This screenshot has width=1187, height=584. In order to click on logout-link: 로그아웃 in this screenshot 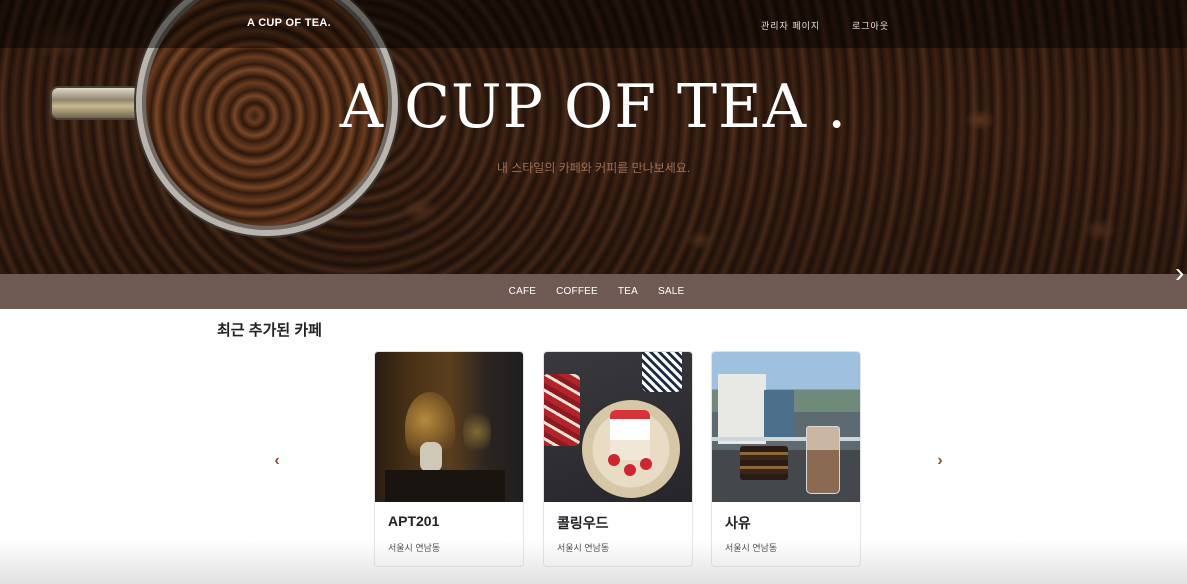, I will do `click(870, 25)`.